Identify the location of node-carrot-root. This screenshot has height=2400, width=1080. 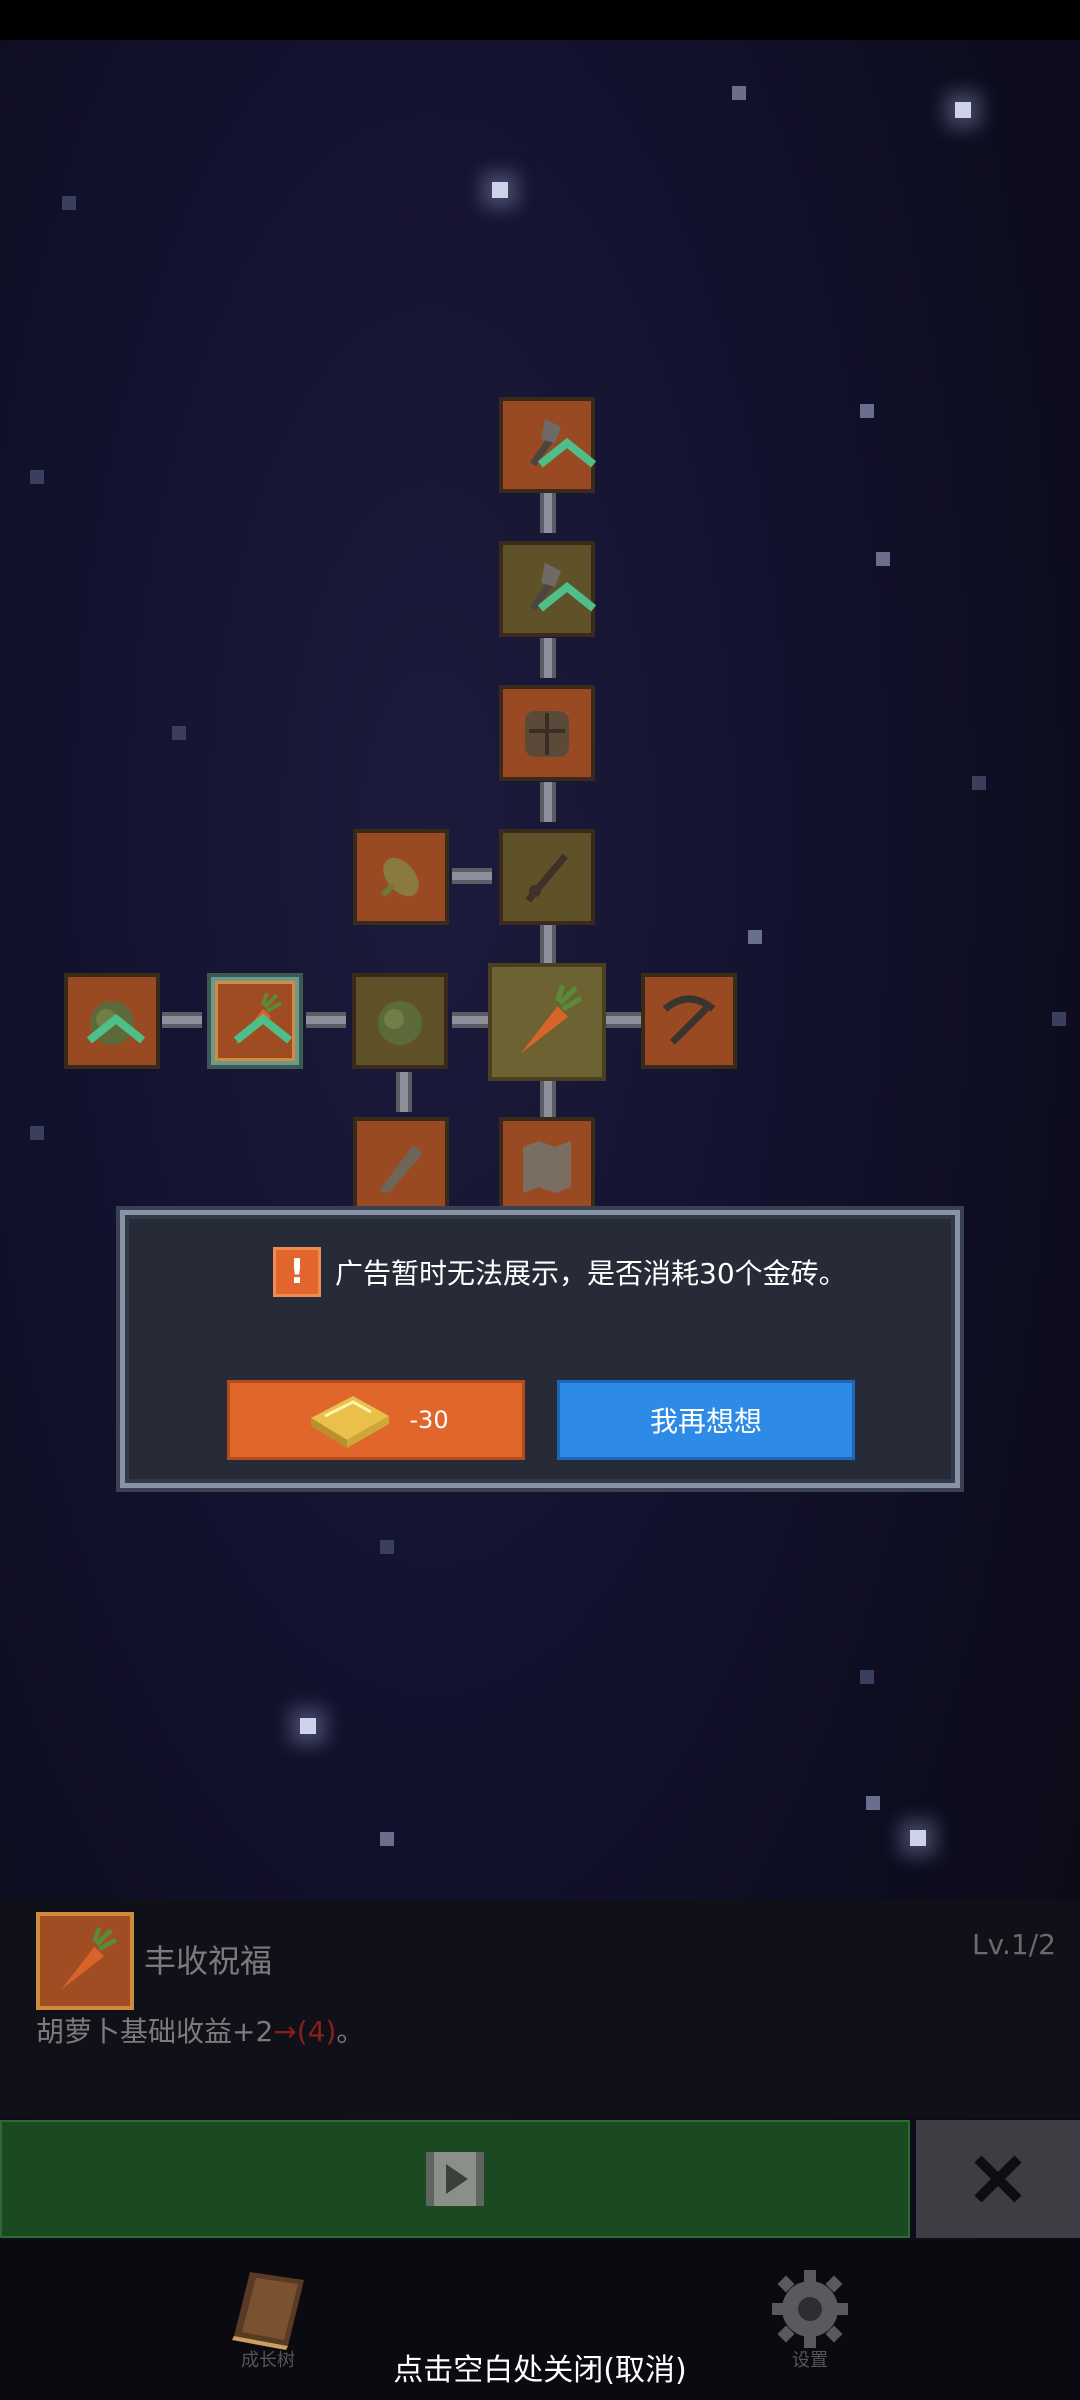
(547, 1022).